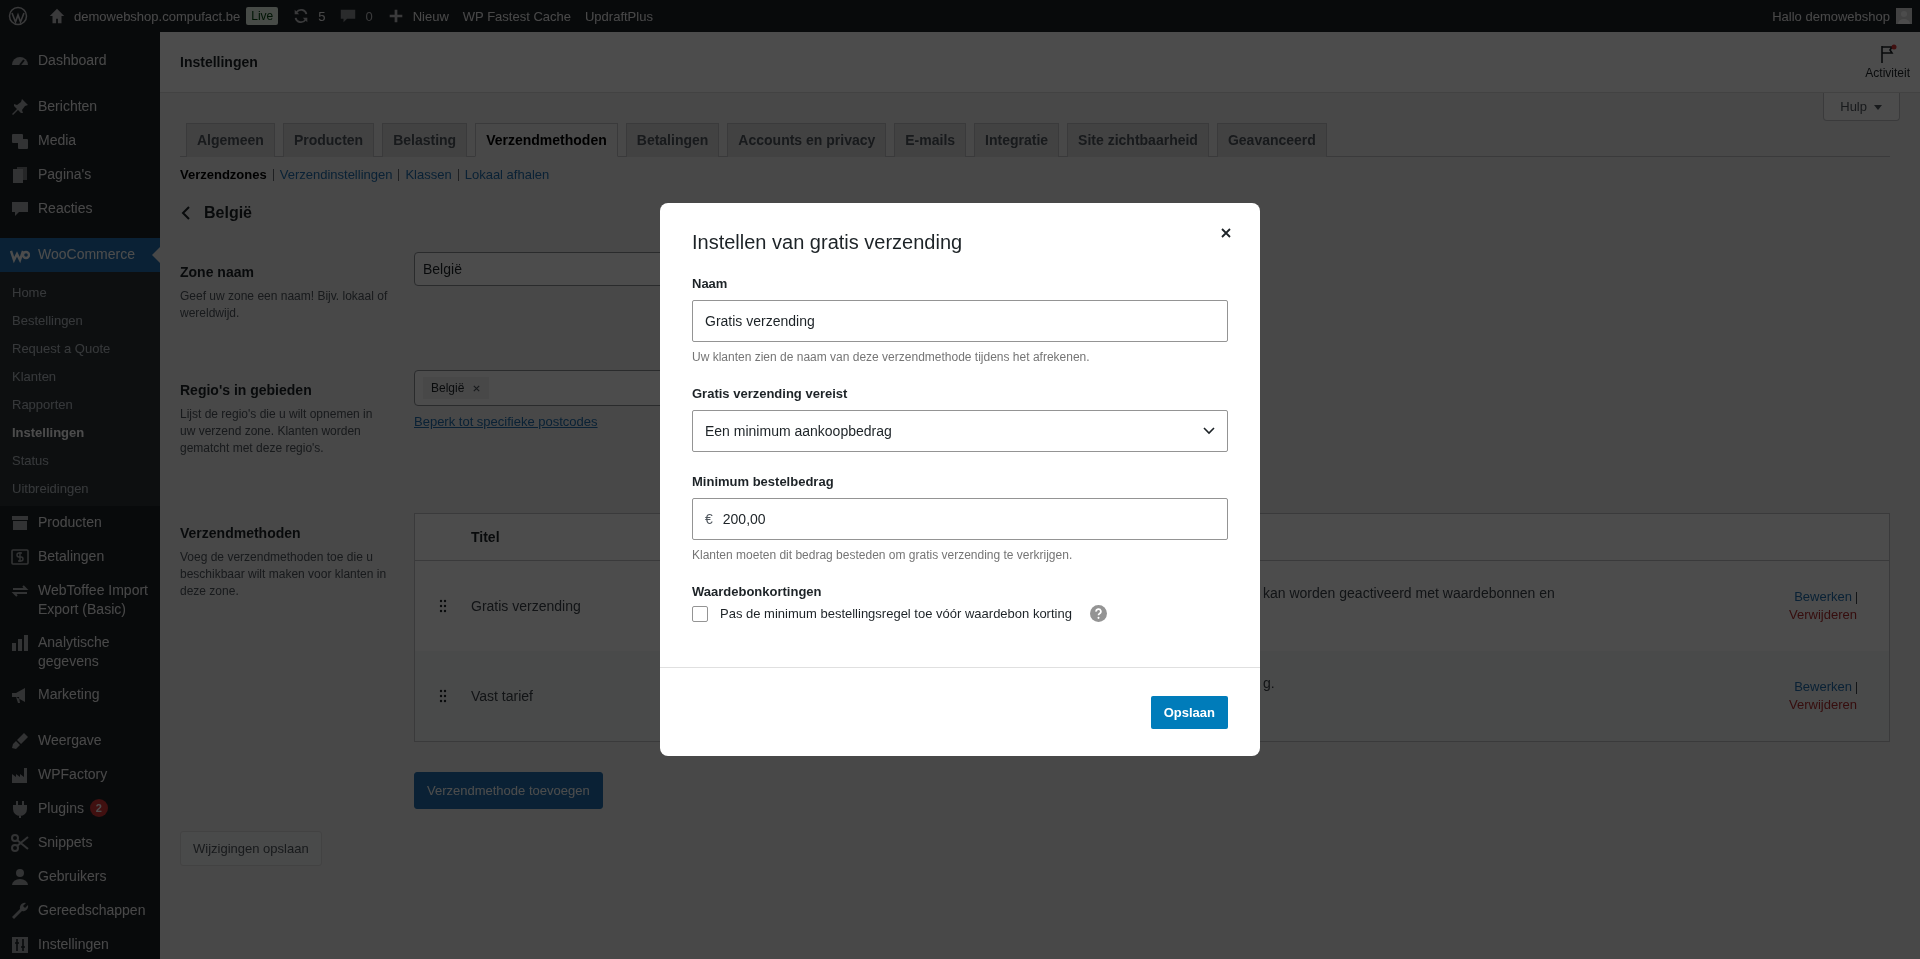  I want to click on help-icon, so click(1098, 613).